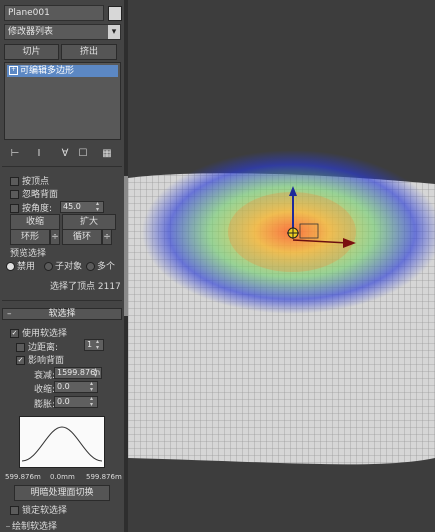 The width and height of the screenshot is (435, 532). What do you see at coordinates (55, 237) in the screenshot?
I see `ring-options-icon: ÷` at bounding box center [55, 237].